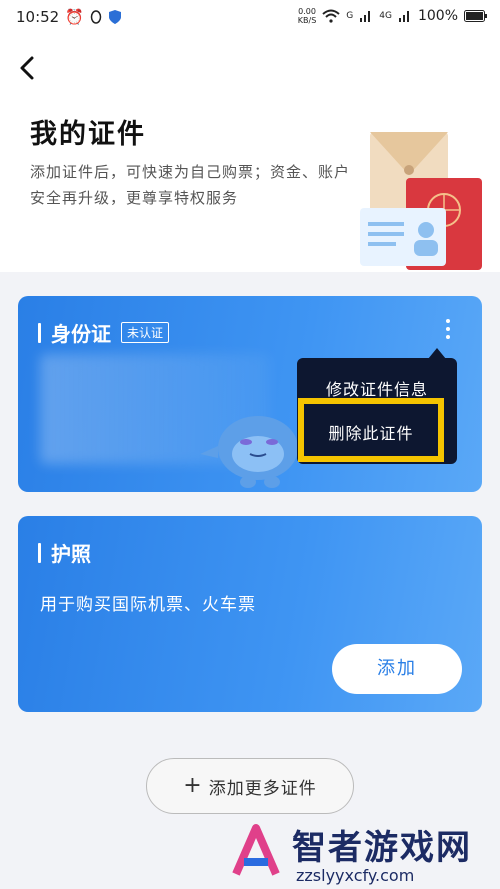 This screenshot has height=889, width=500. I want to click on id-card-title-row: 身份证 未认证, so click(104, 332).